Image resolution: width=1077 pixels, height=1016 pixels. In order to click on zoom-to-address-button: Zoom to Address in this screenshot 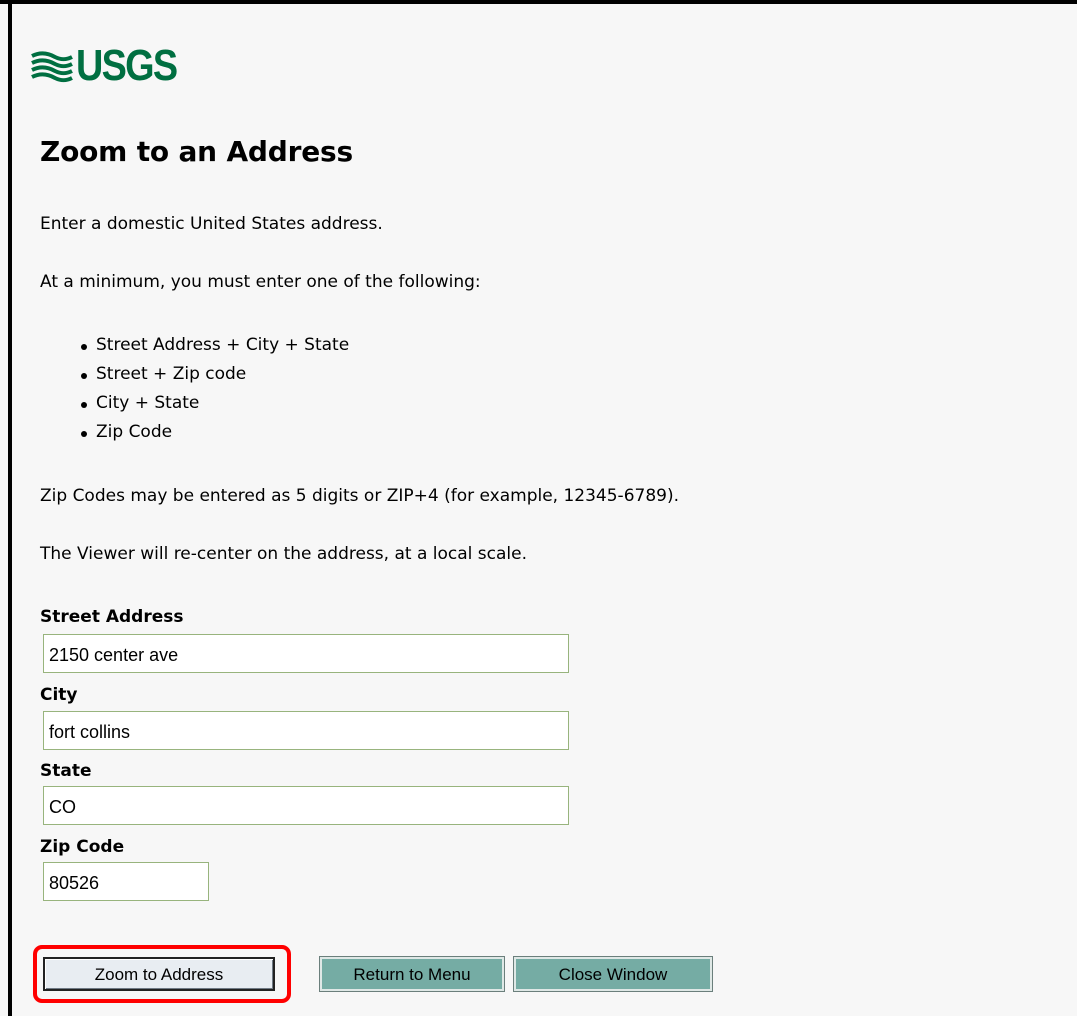, I will do `click(159, 974)`.